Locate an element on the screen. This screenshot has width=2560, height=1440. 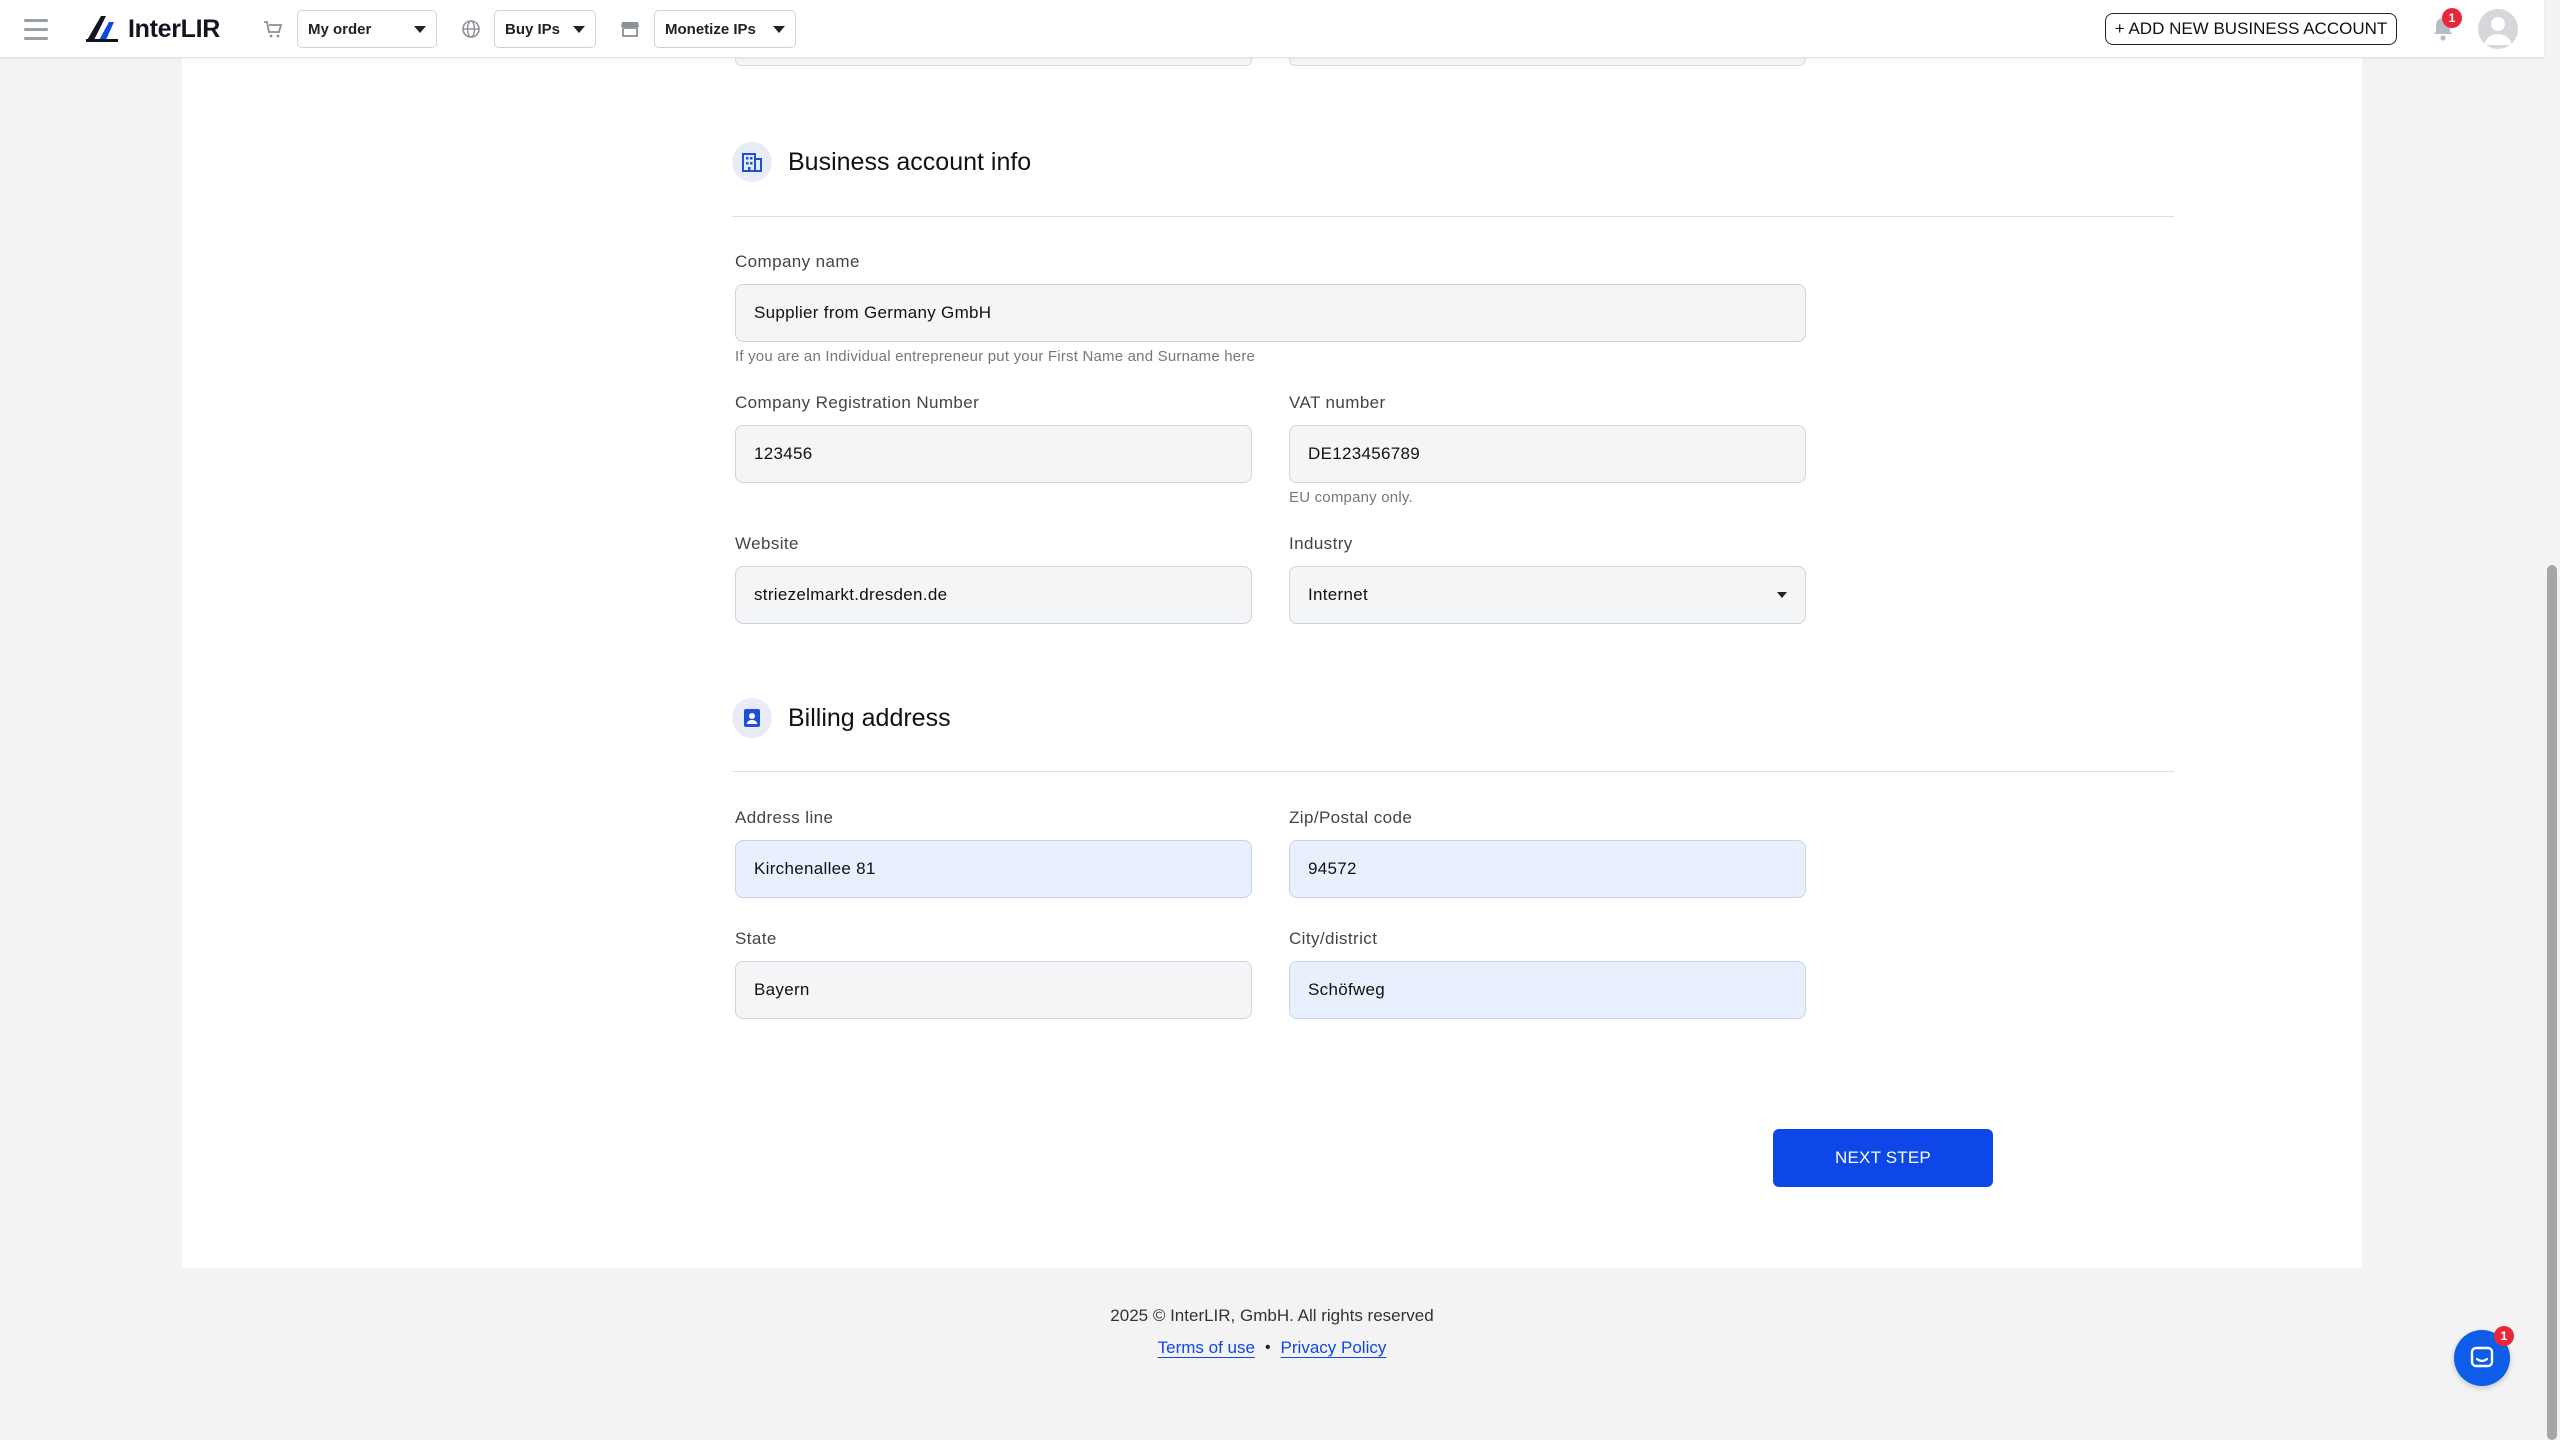
logo-mark-icon is located at coordinates (102, 29).